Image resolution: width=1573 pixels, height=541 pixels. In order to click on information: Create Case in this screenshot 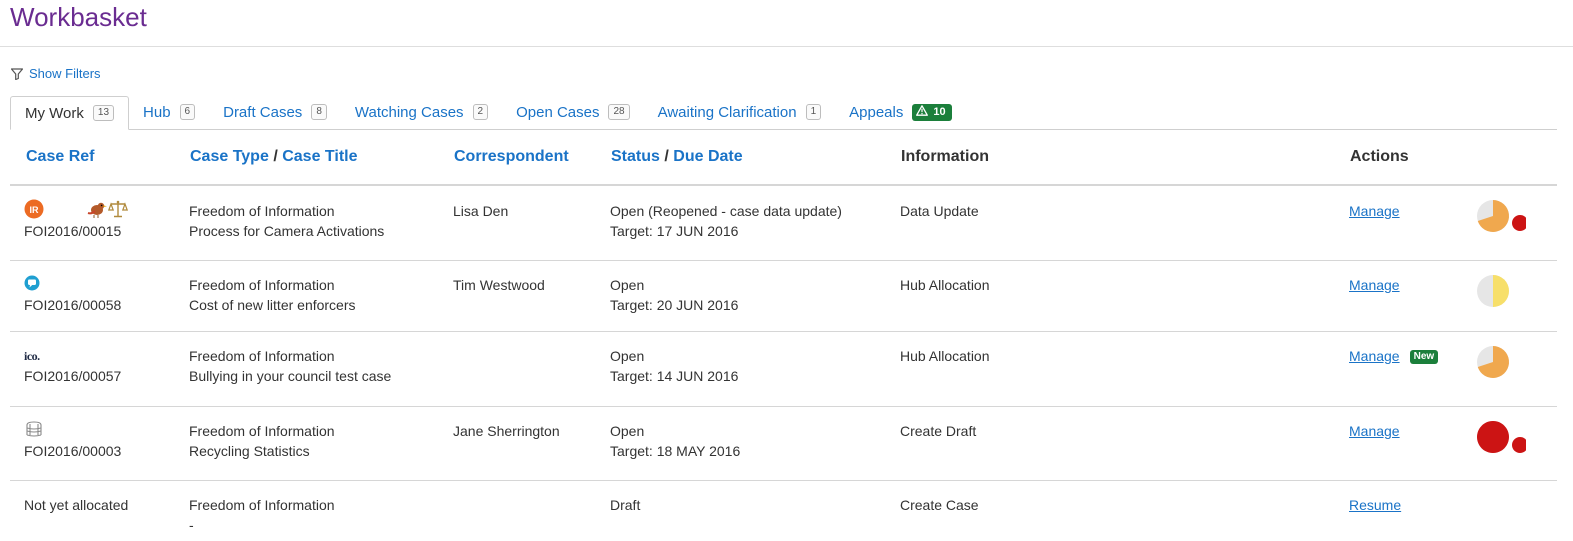, I will do `click(939, 505)`.